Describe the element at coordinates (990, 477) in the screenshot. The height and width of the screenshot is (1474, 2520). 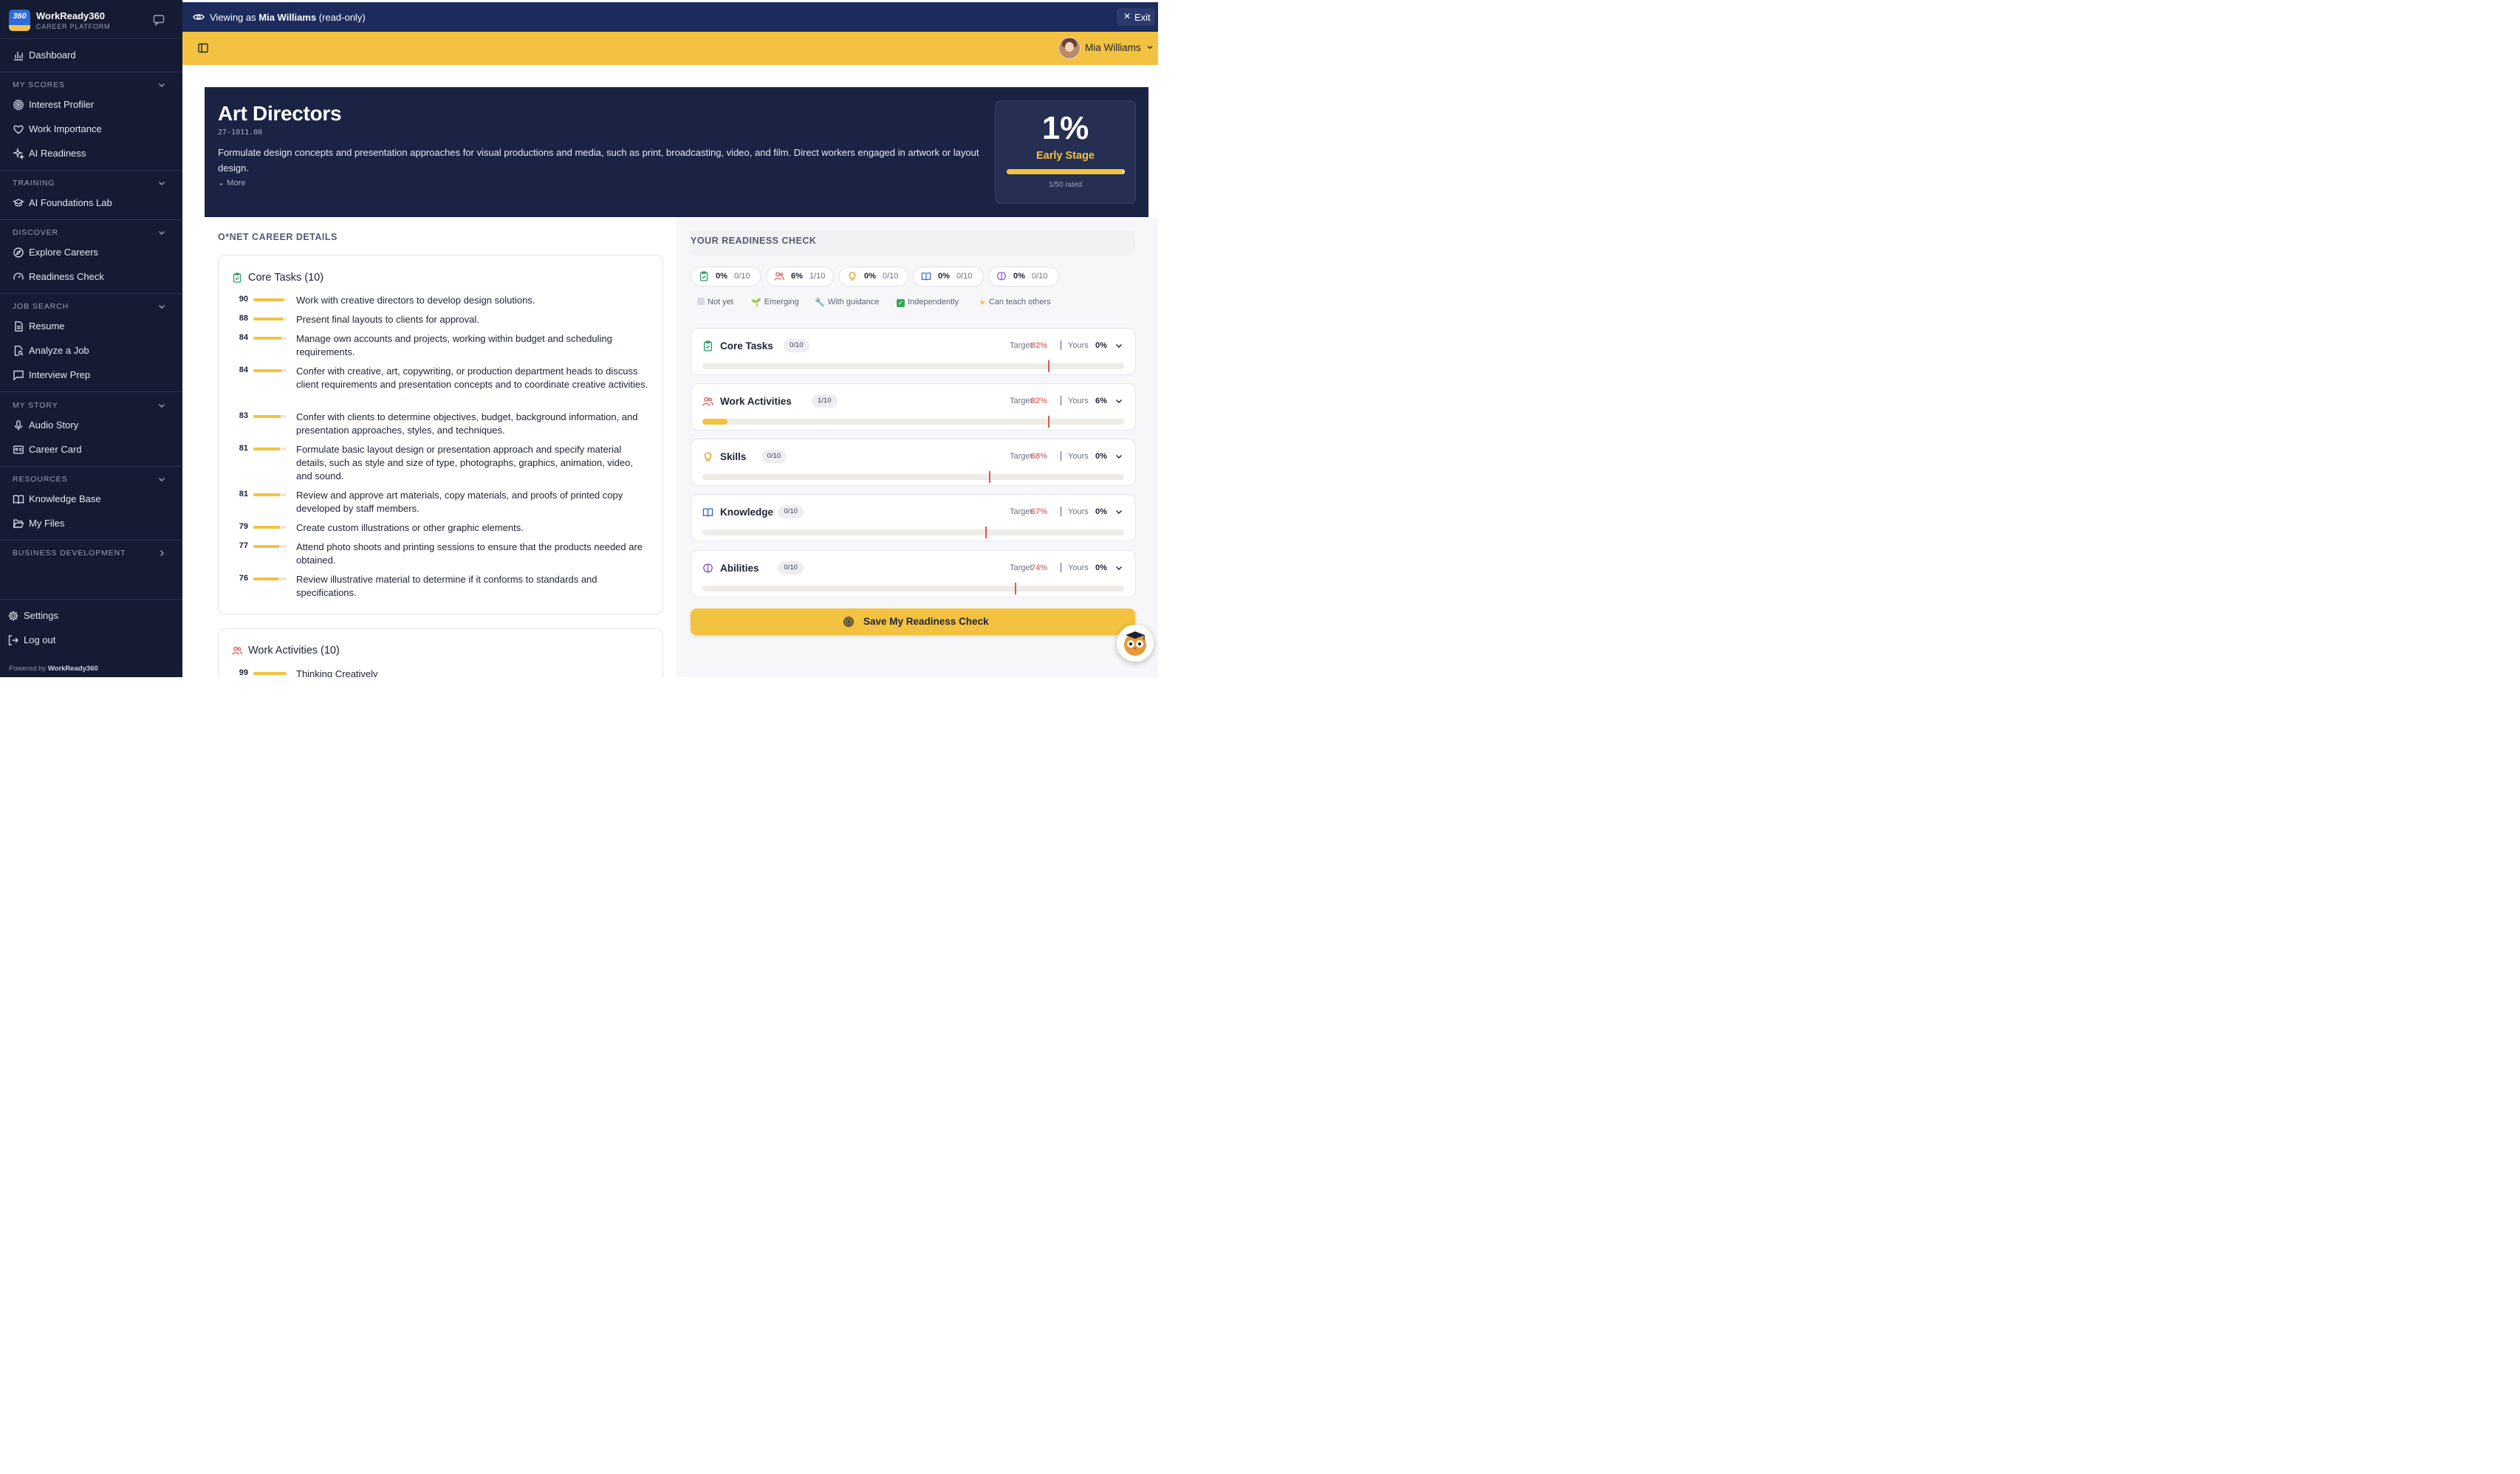
I see `target-marker` at that location.